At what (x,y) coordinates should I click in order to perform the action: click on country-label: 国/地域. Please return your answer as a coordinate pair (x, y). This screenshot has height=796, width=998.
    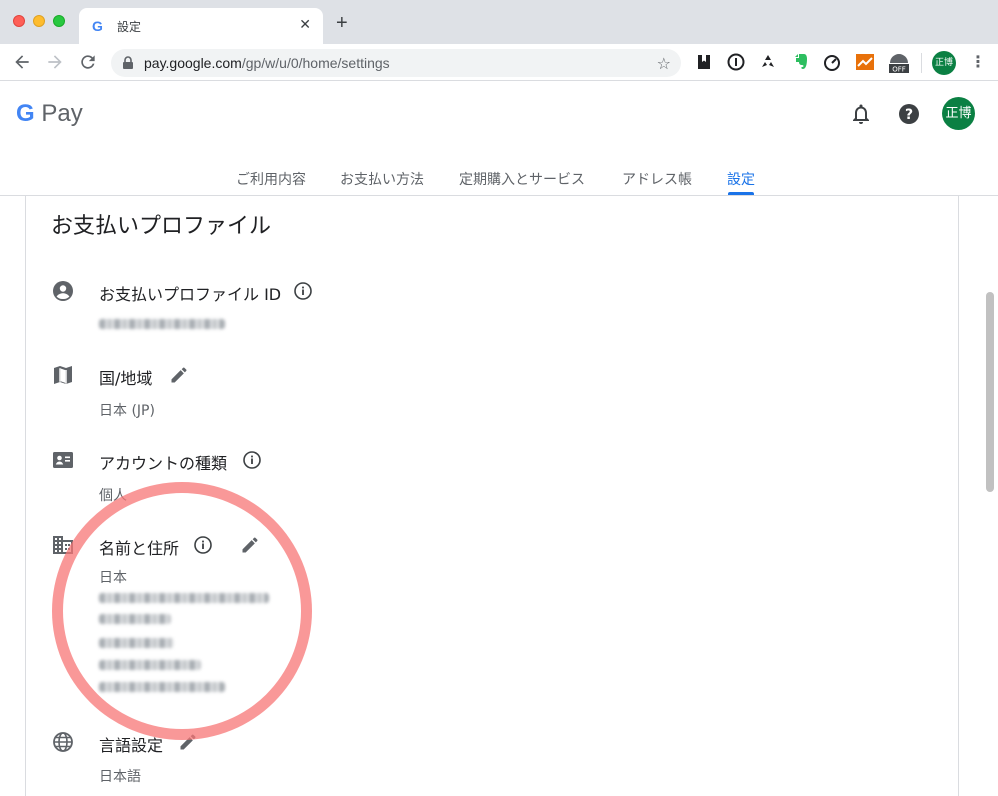
    Looking at the image, I should click on (126, 378).